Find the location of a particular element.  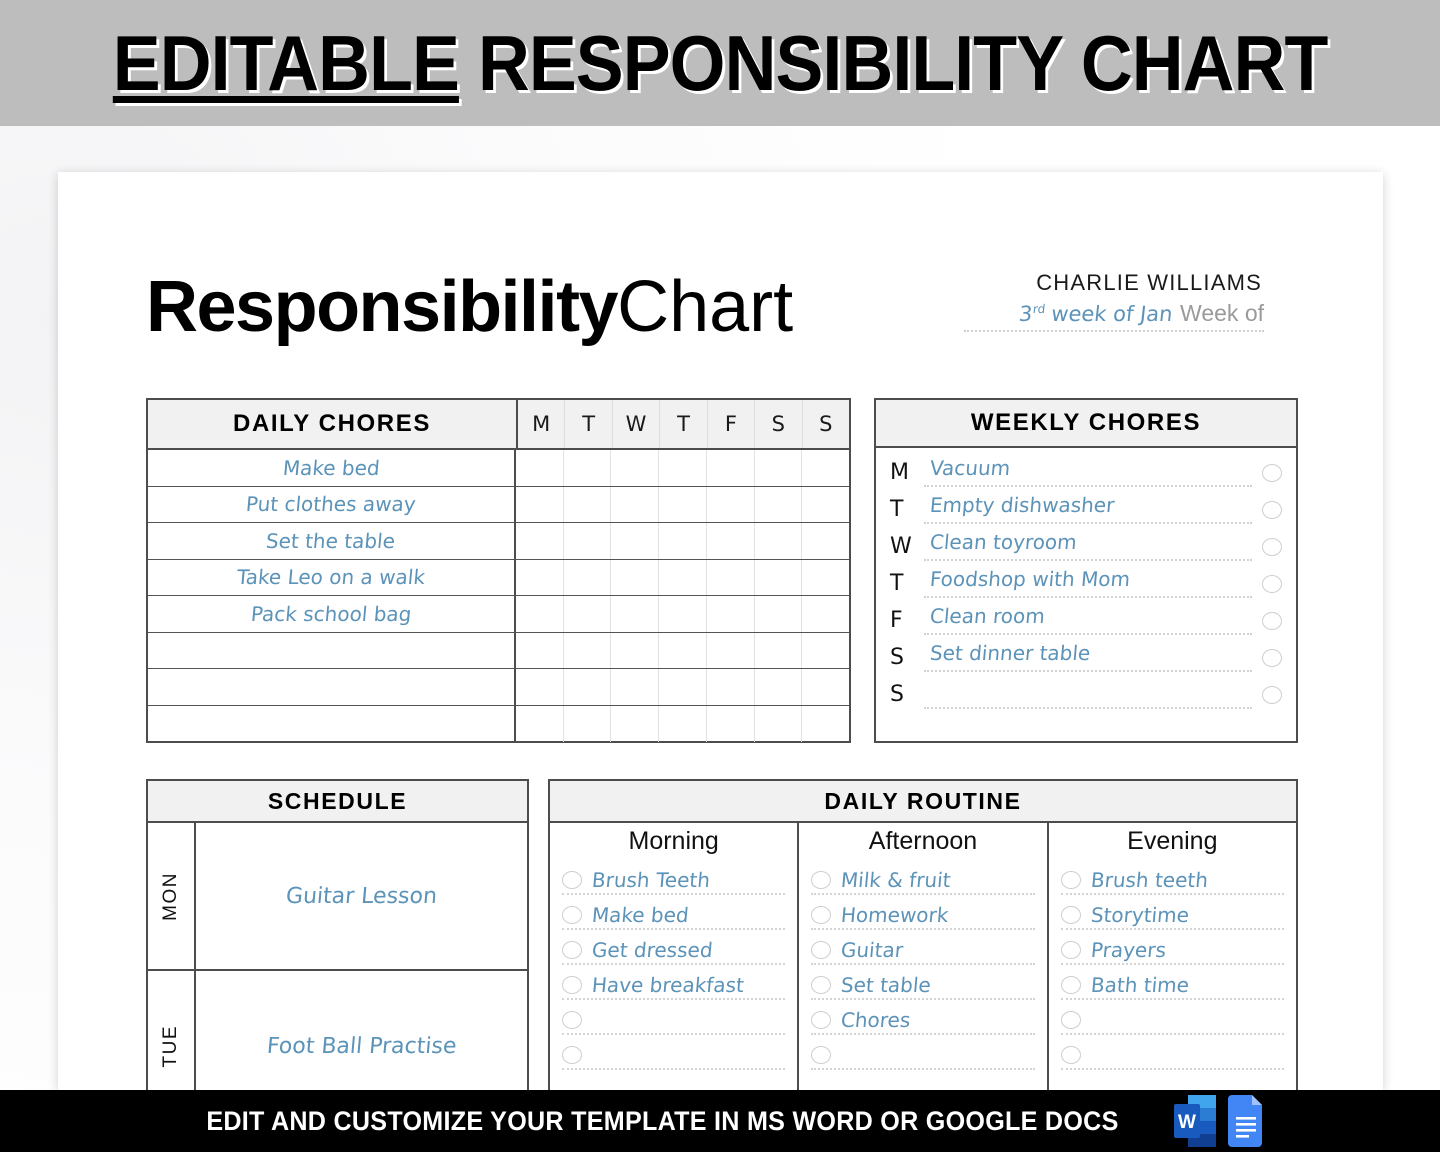

week-value: 3rd week of Jan is located at coordinates (1095, 314).